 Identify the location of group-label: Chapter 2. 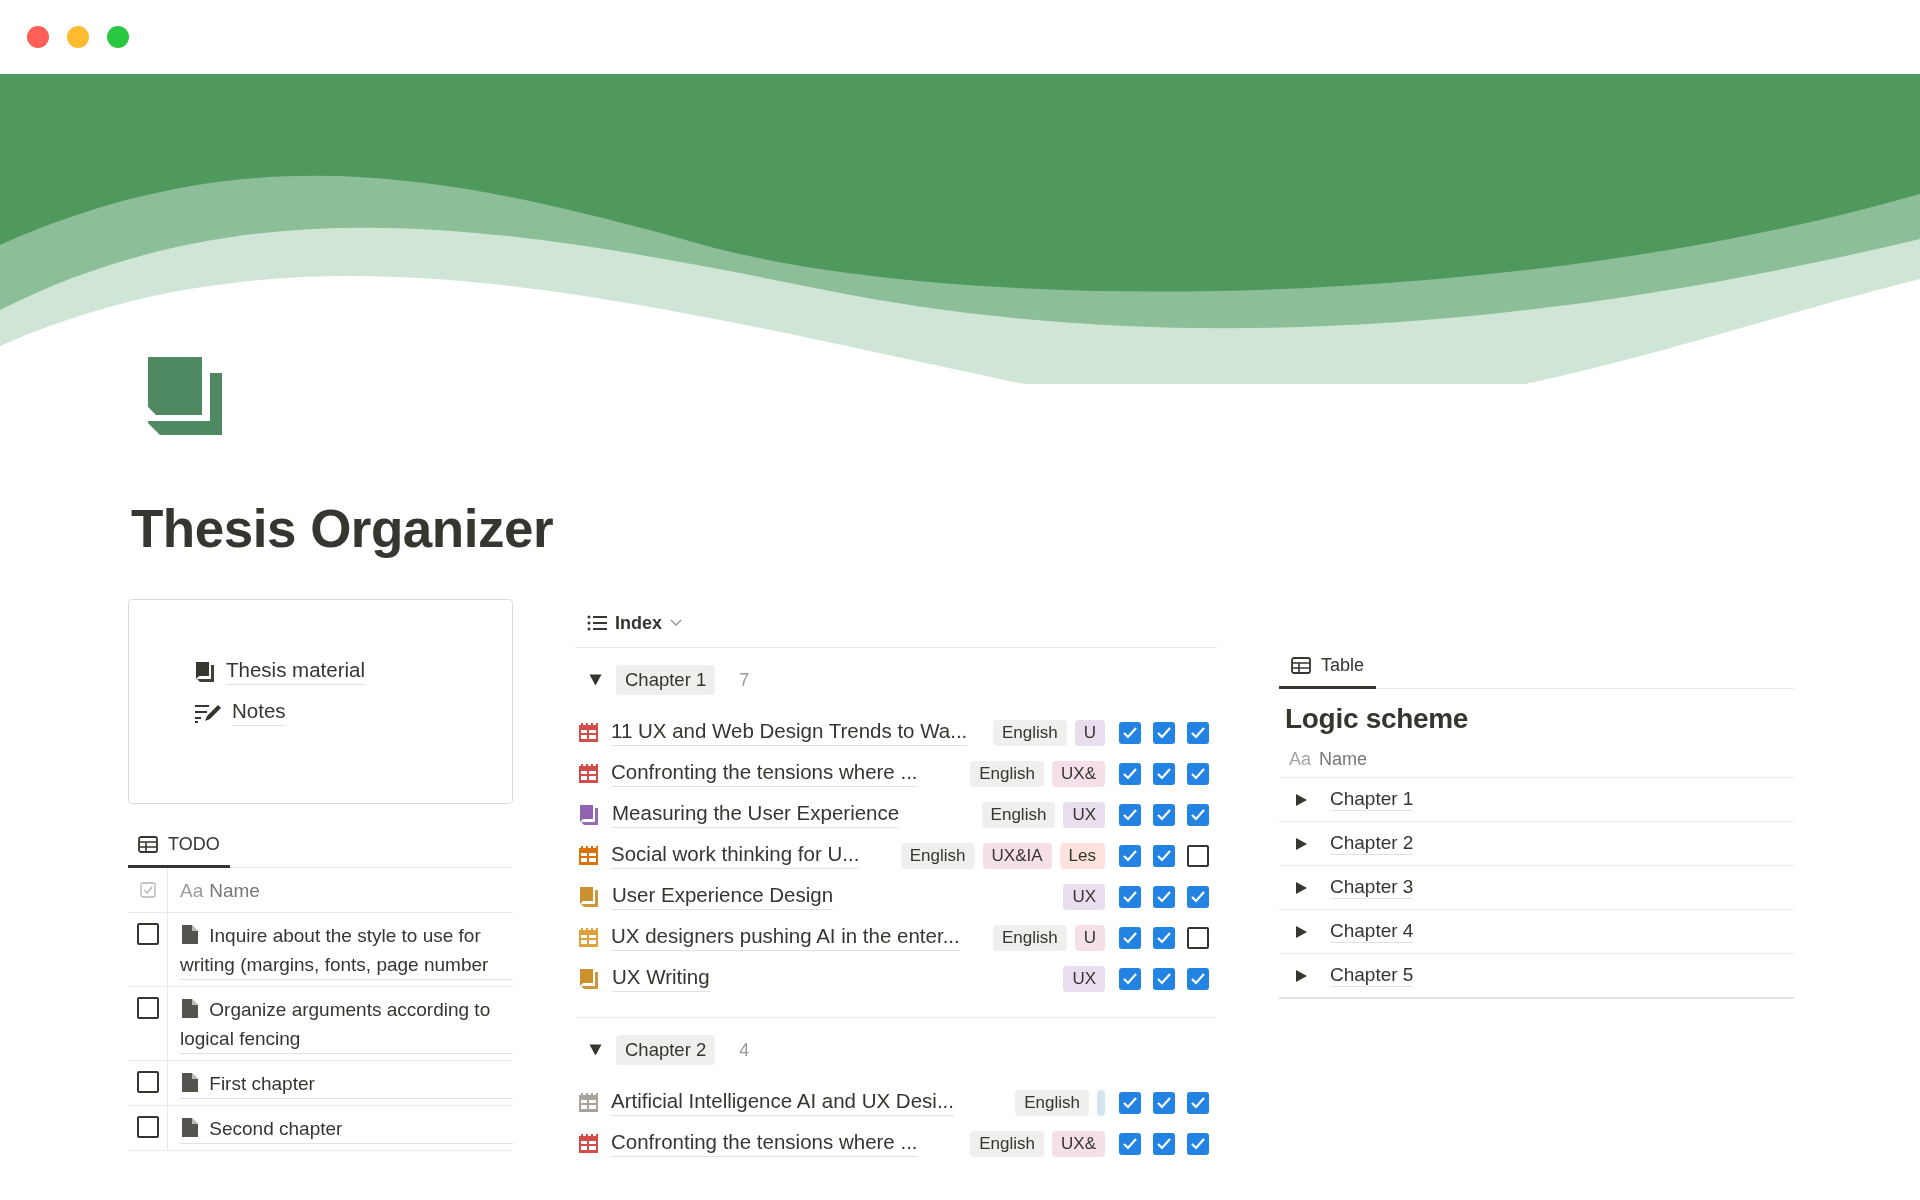
(666, 1050).